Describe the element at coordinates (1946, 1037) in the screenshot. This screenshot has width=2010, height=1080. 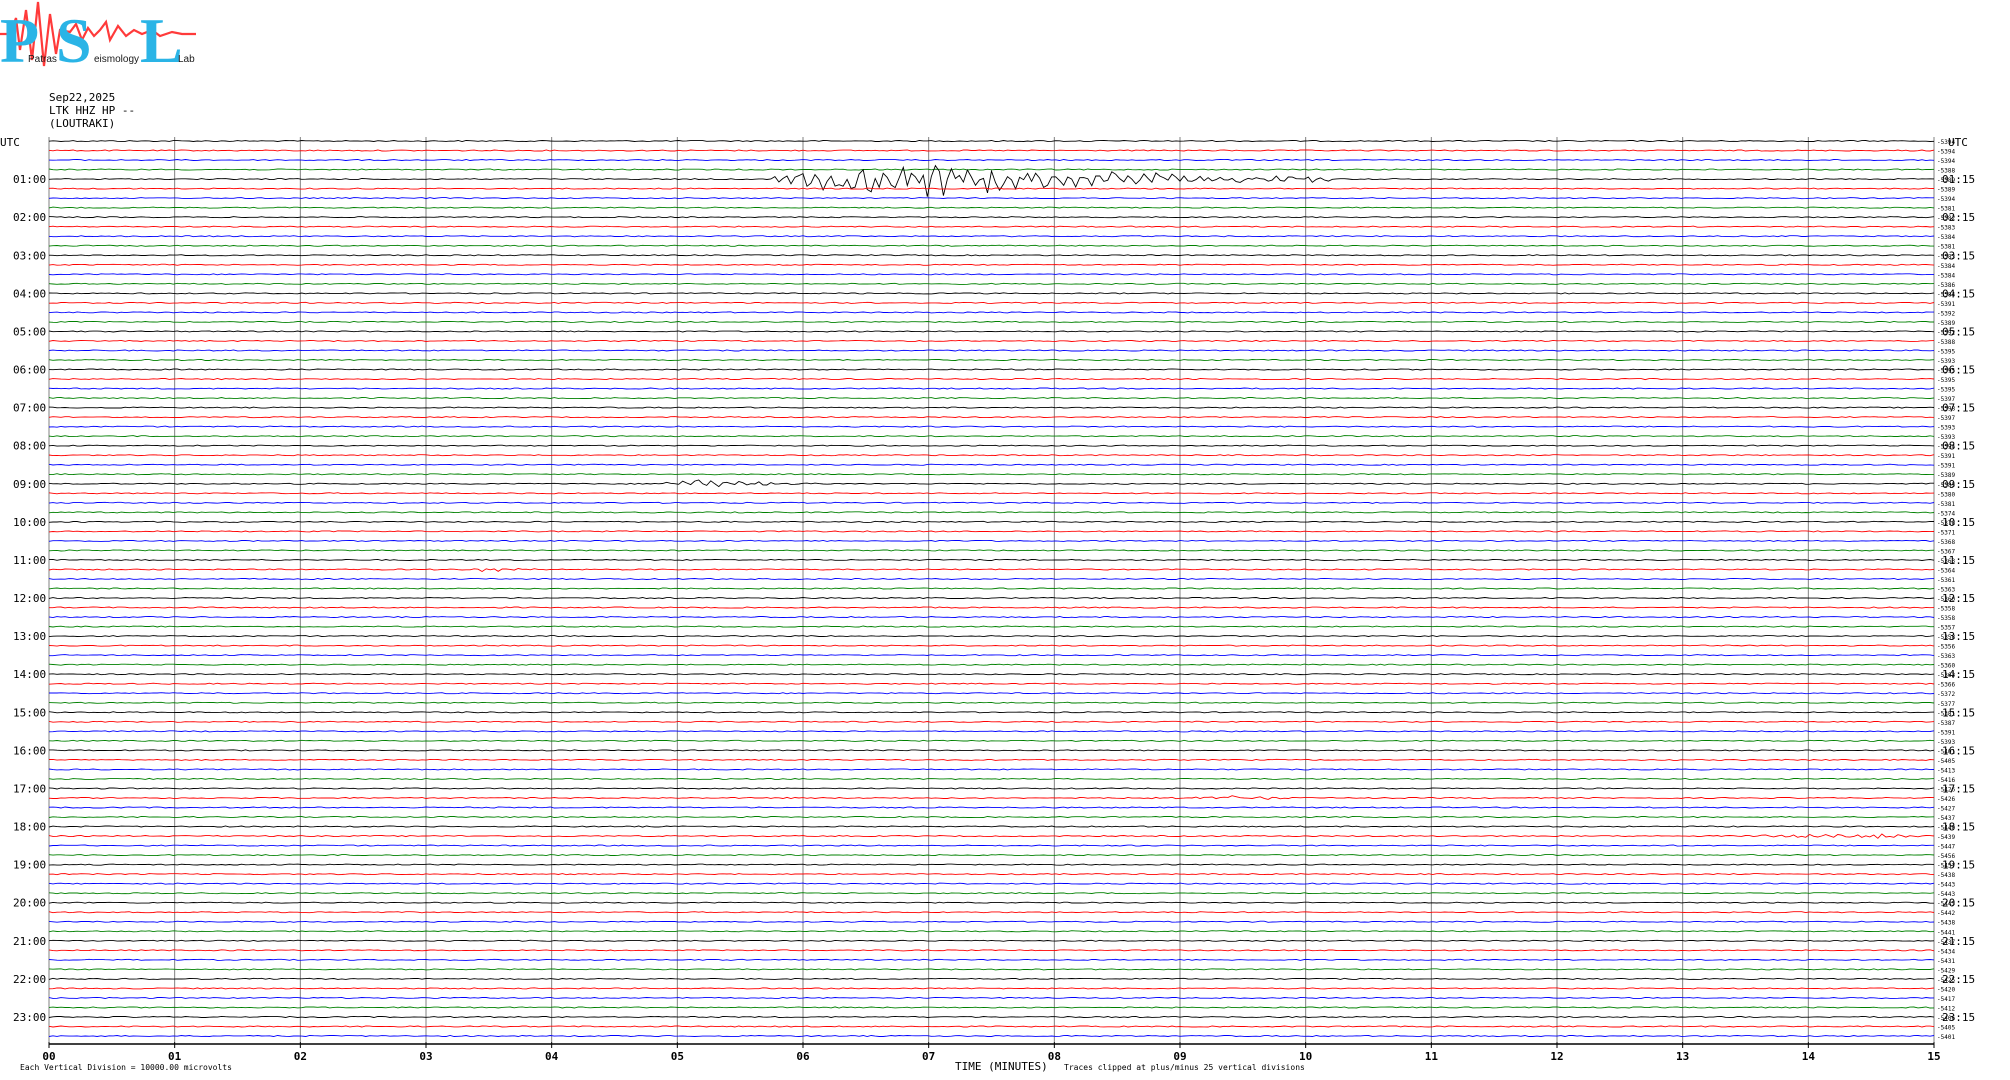
I see `row-offset-label: -5401` at that location.